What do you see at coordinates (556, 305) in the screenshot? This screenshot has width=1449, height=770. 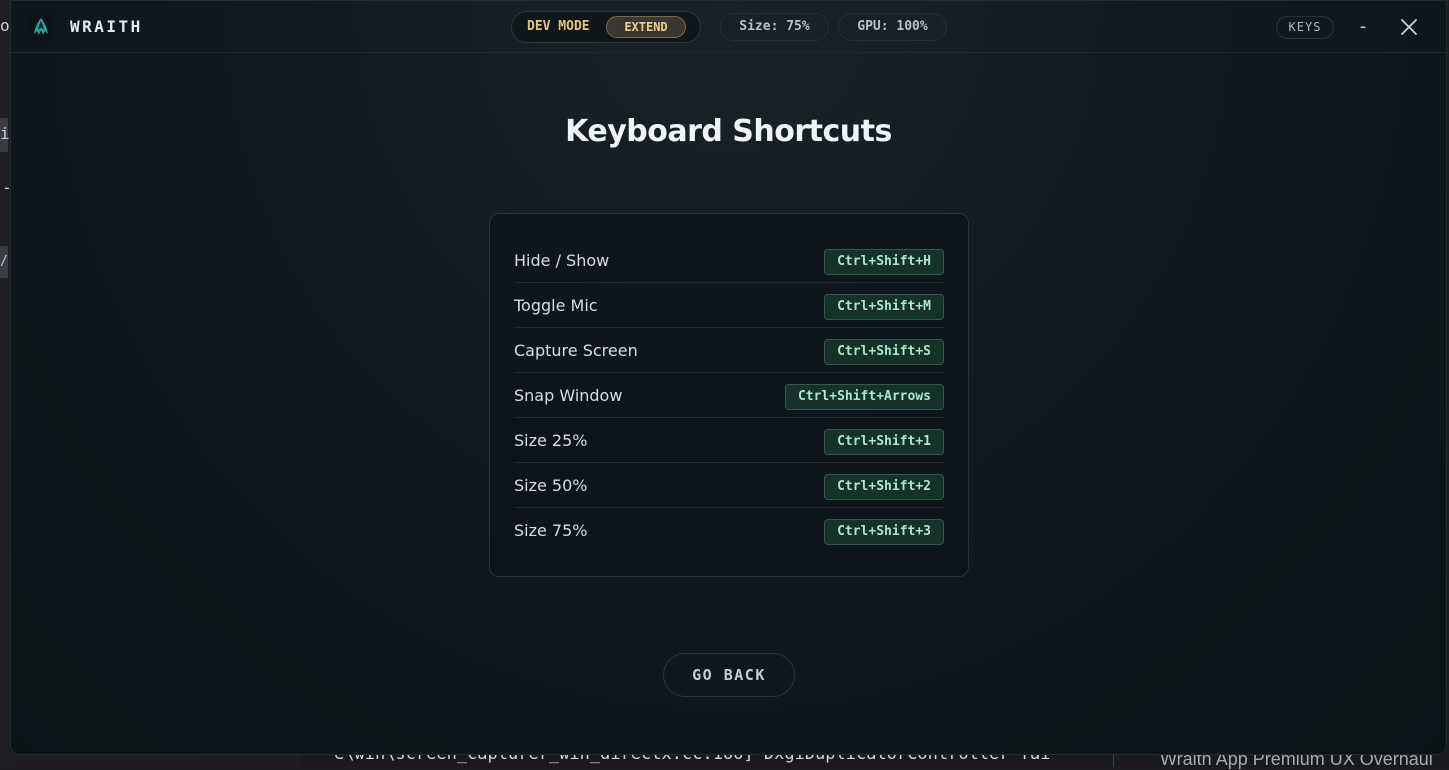 I see `shortcut-action: Toggle Mic` at bounding box center [556, 305].